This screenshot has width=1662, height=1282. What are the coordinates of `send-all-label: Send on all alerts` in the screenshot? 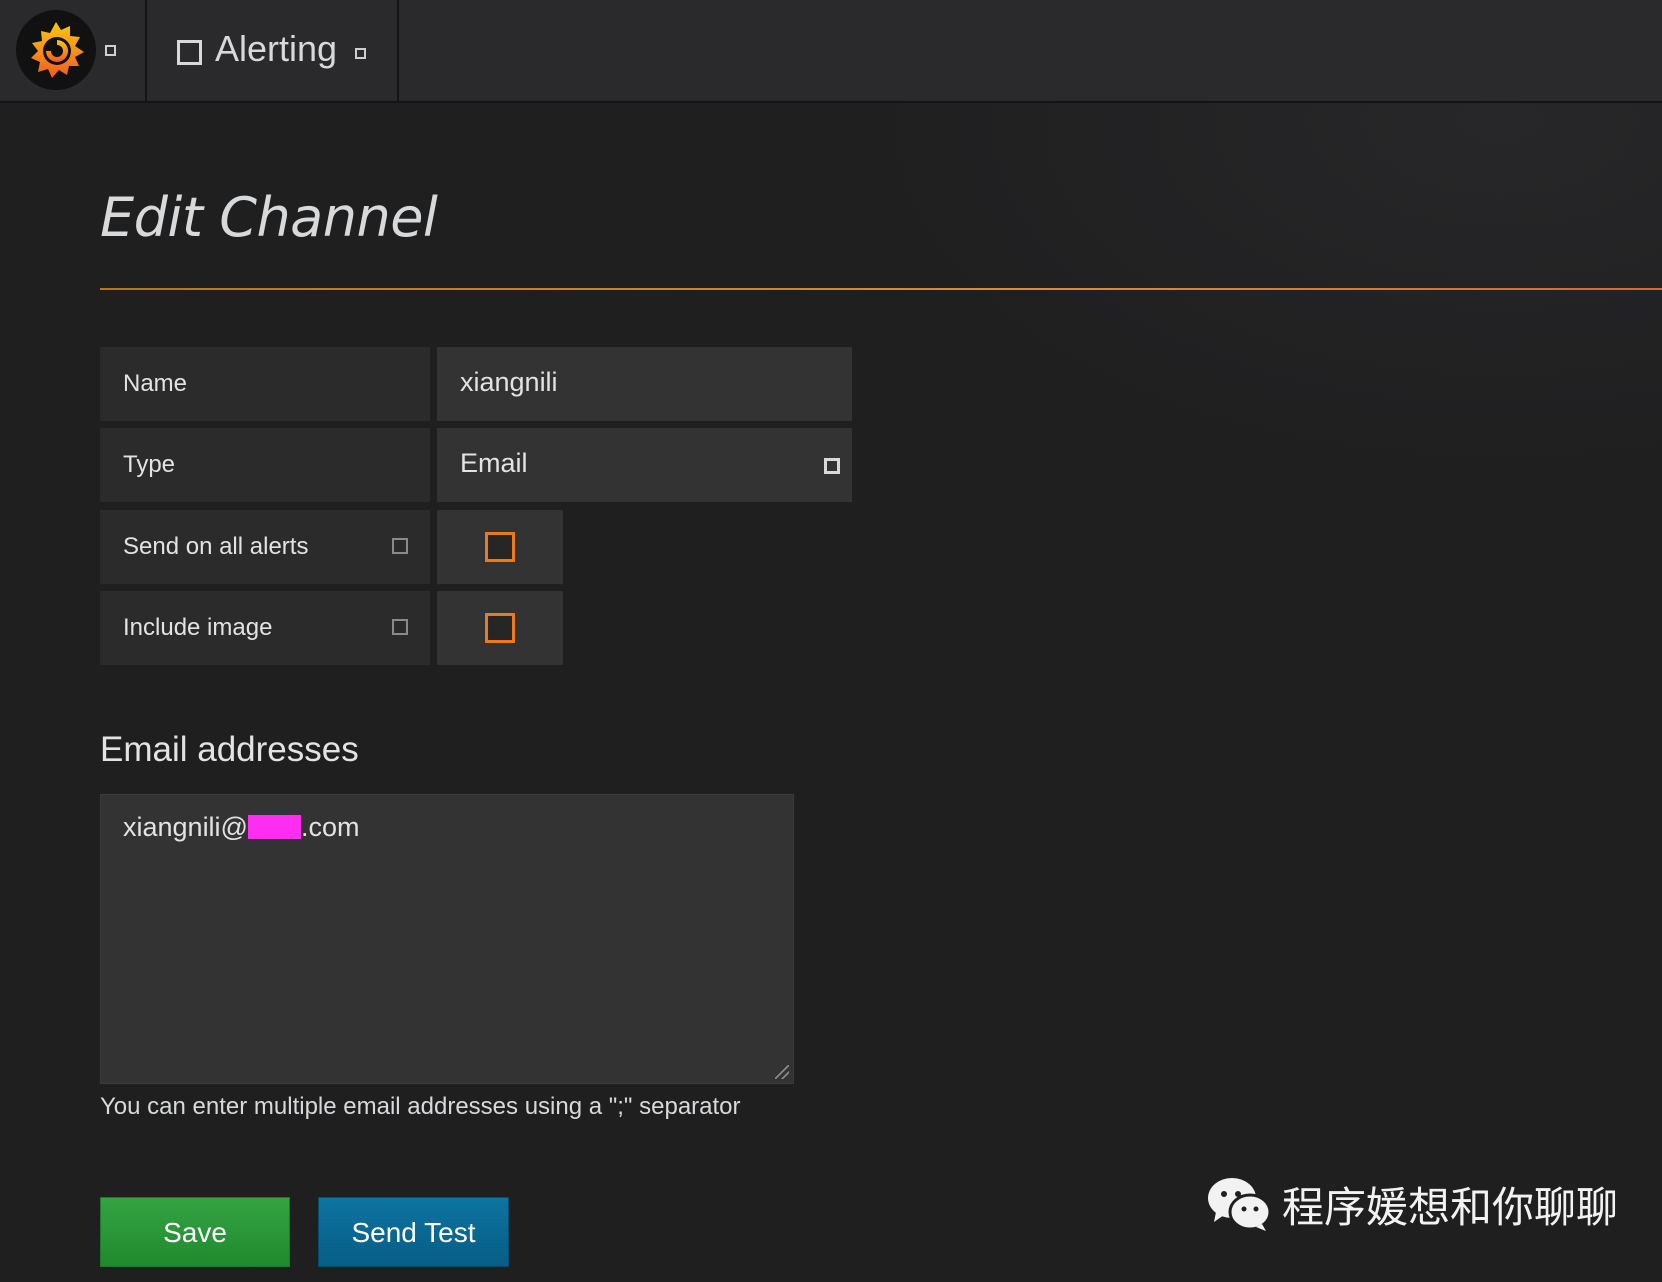 It's located at (265, 547).